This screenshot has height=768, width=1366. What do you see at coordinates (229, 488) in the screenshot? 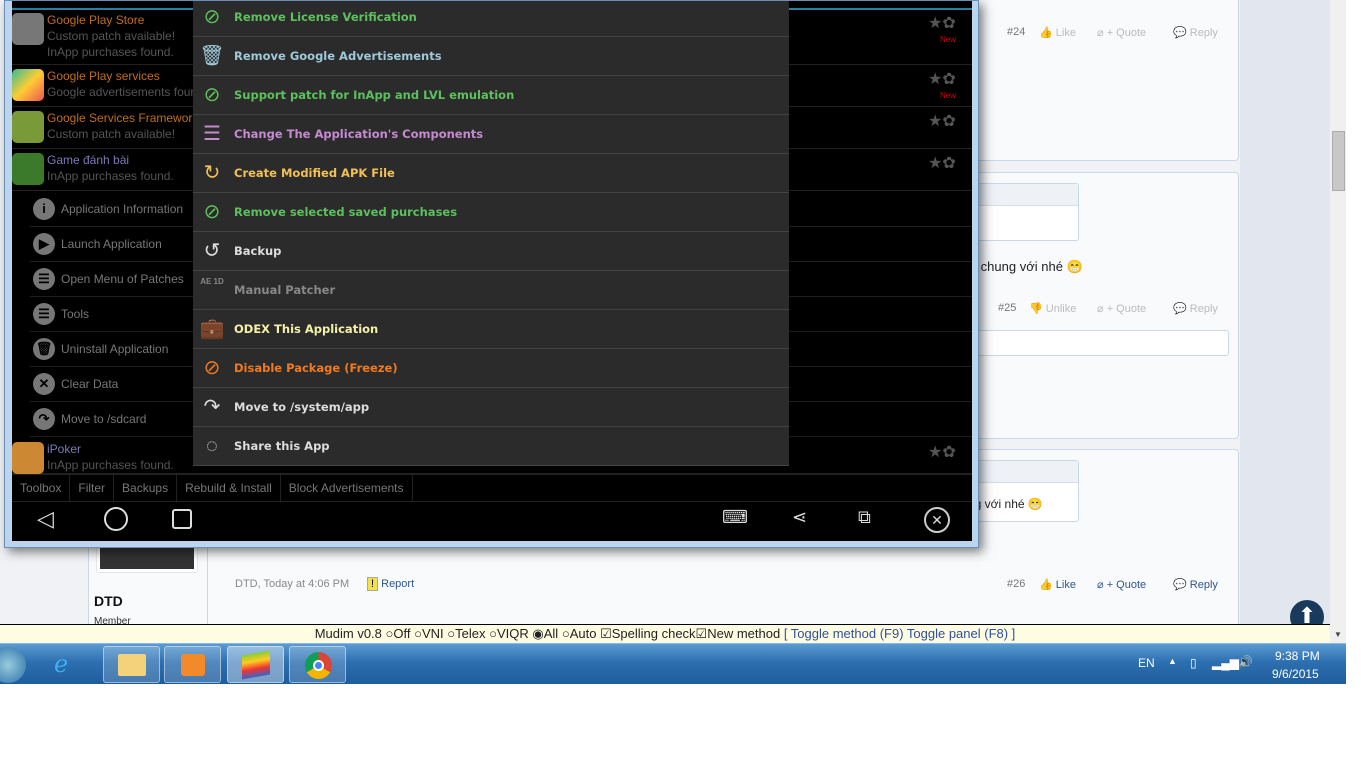
I see `tab-rebuild-install: Rebuild & Install` at bounding box center [229, 488].